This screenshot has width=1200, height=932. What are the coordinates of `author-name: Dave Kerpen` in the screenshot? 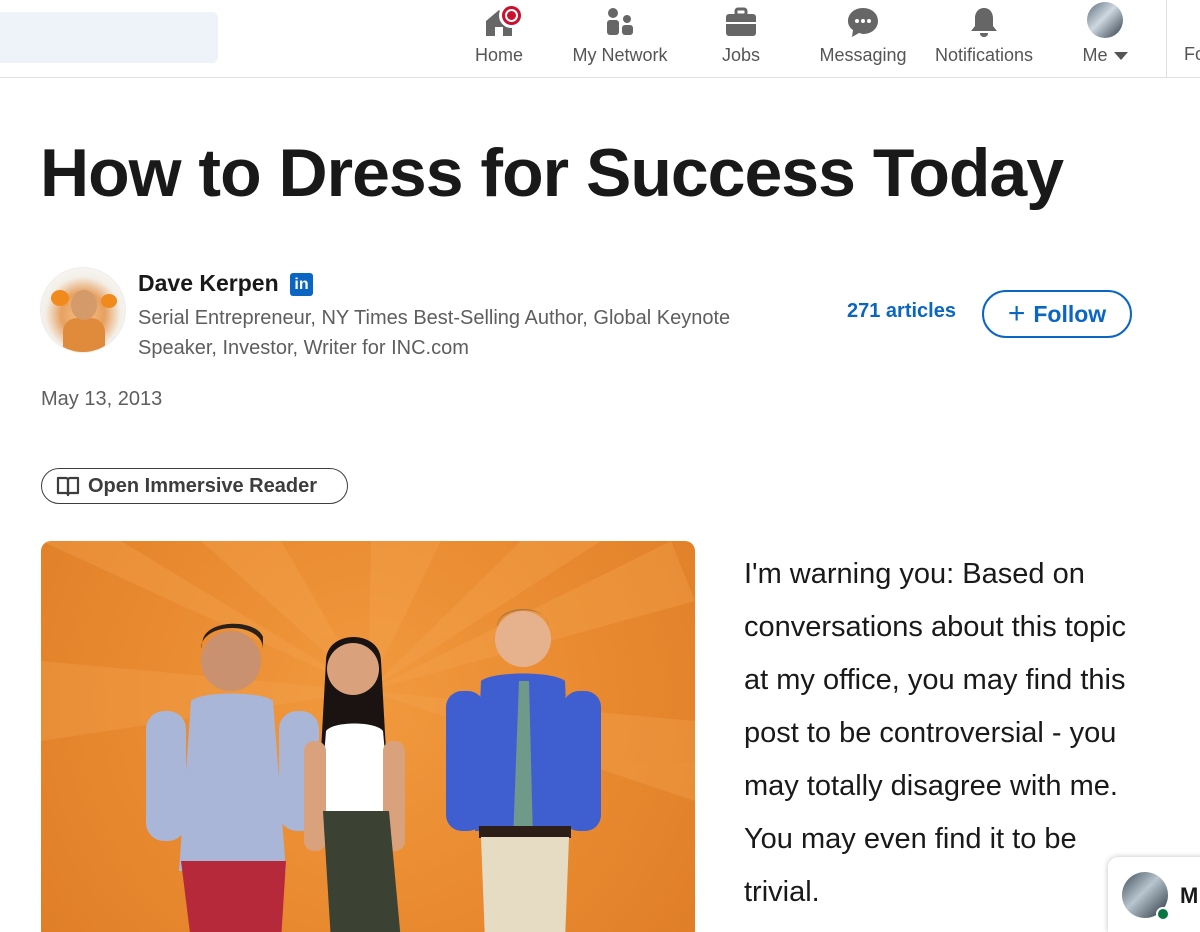 It's located at (208, 283).